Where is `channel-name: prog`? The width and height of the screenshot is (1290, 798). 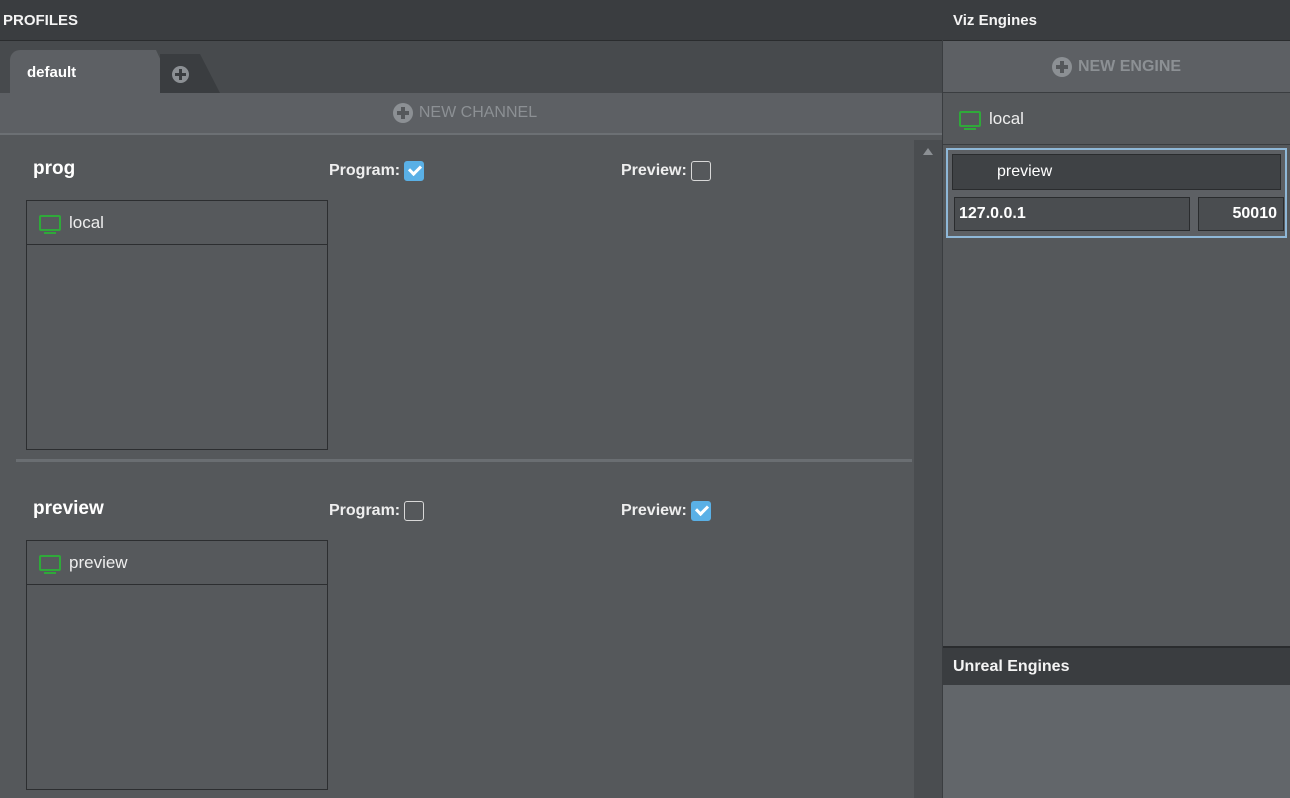 channel-name: prog is located at coordinates (54, 168).